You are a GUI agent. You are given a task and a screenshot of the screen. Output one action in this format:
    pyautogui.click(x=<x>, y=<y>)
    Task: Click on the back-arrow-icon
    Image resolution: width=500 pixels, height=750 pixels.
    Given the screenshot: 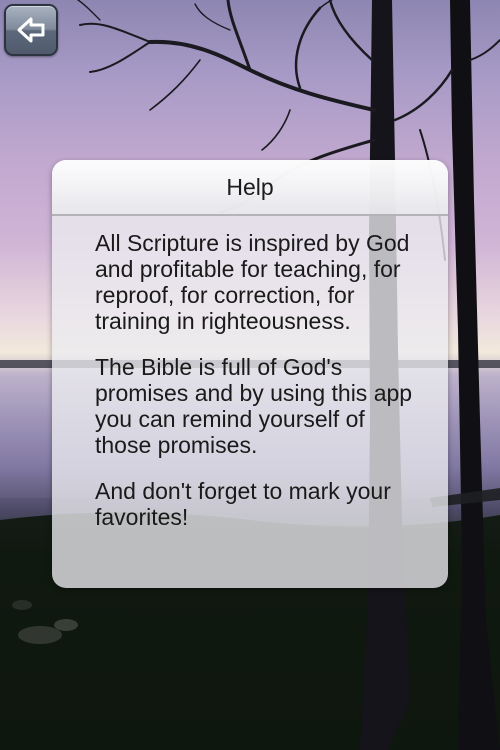 What is the action you would take?
    pyautogui.click(x=31, y=30)
    